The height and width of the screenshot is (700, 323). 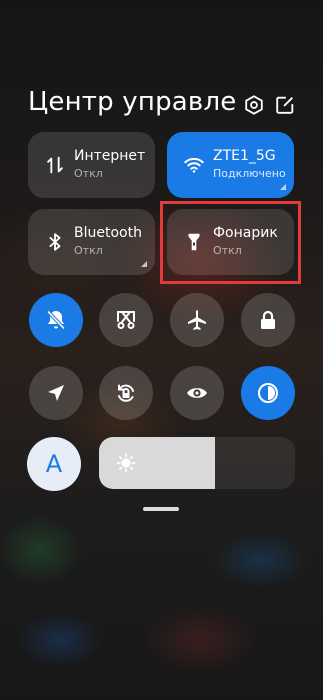 I want to click on auto-rotate-toggle, so click(x=126, y=393).